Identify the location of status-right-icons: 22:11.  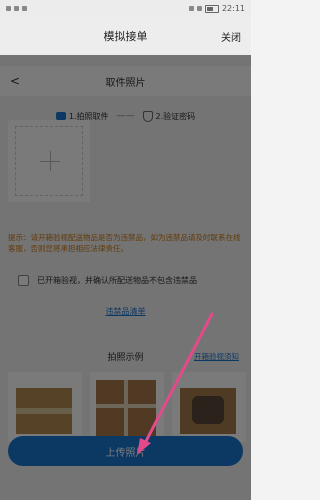
(216, 8).